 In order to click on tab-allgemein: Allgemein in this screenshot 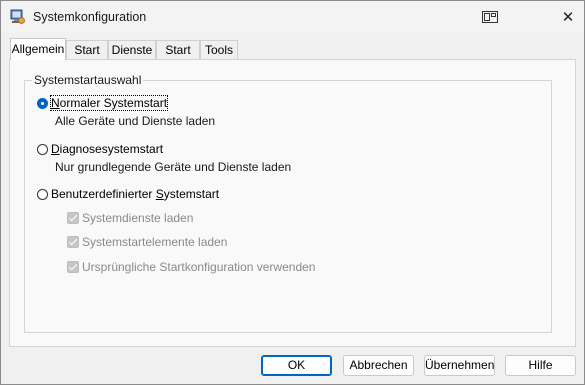, I will do `click(38, 49)`.